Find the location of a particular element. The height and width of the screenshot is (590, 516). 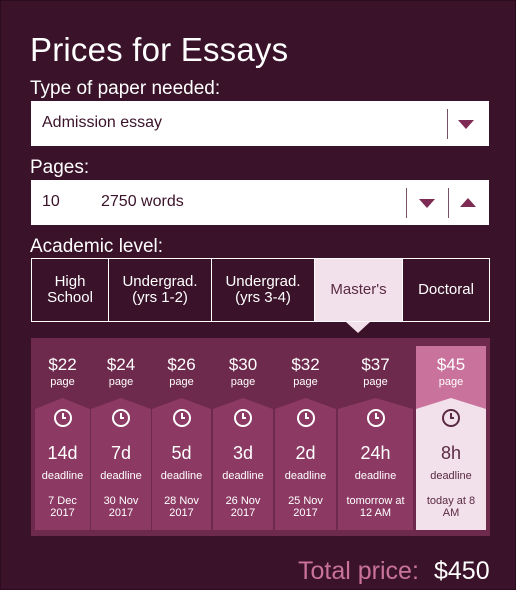

deadline-card: $26 page 5d deadline 28 Nov 2017 is located at coordinates (181, 438).